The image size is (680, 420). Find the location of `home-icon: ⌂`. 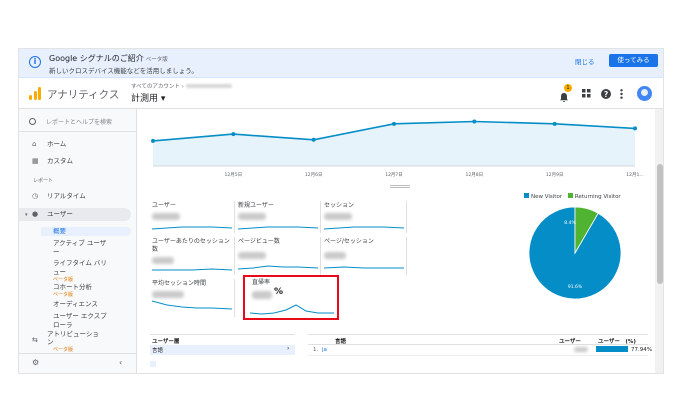

home-icon: ⌂ is located at coordinates (34, 144).